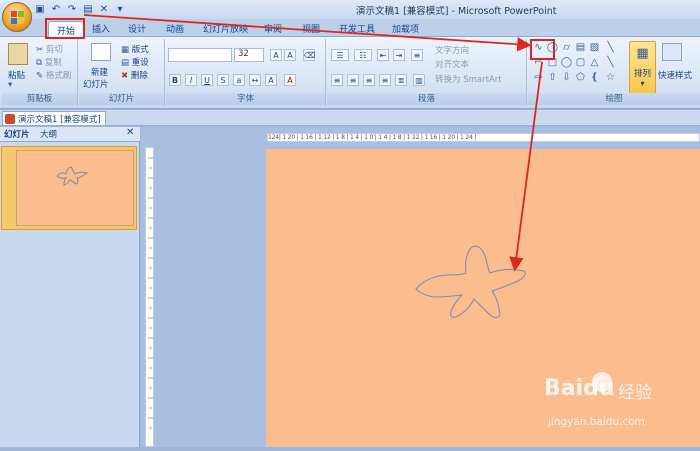  Describe the element at coordinates (608, 407) in the screenshot. I see `baidu-watermark: Baidu 经验 jingyan.baidu.com` at that location.